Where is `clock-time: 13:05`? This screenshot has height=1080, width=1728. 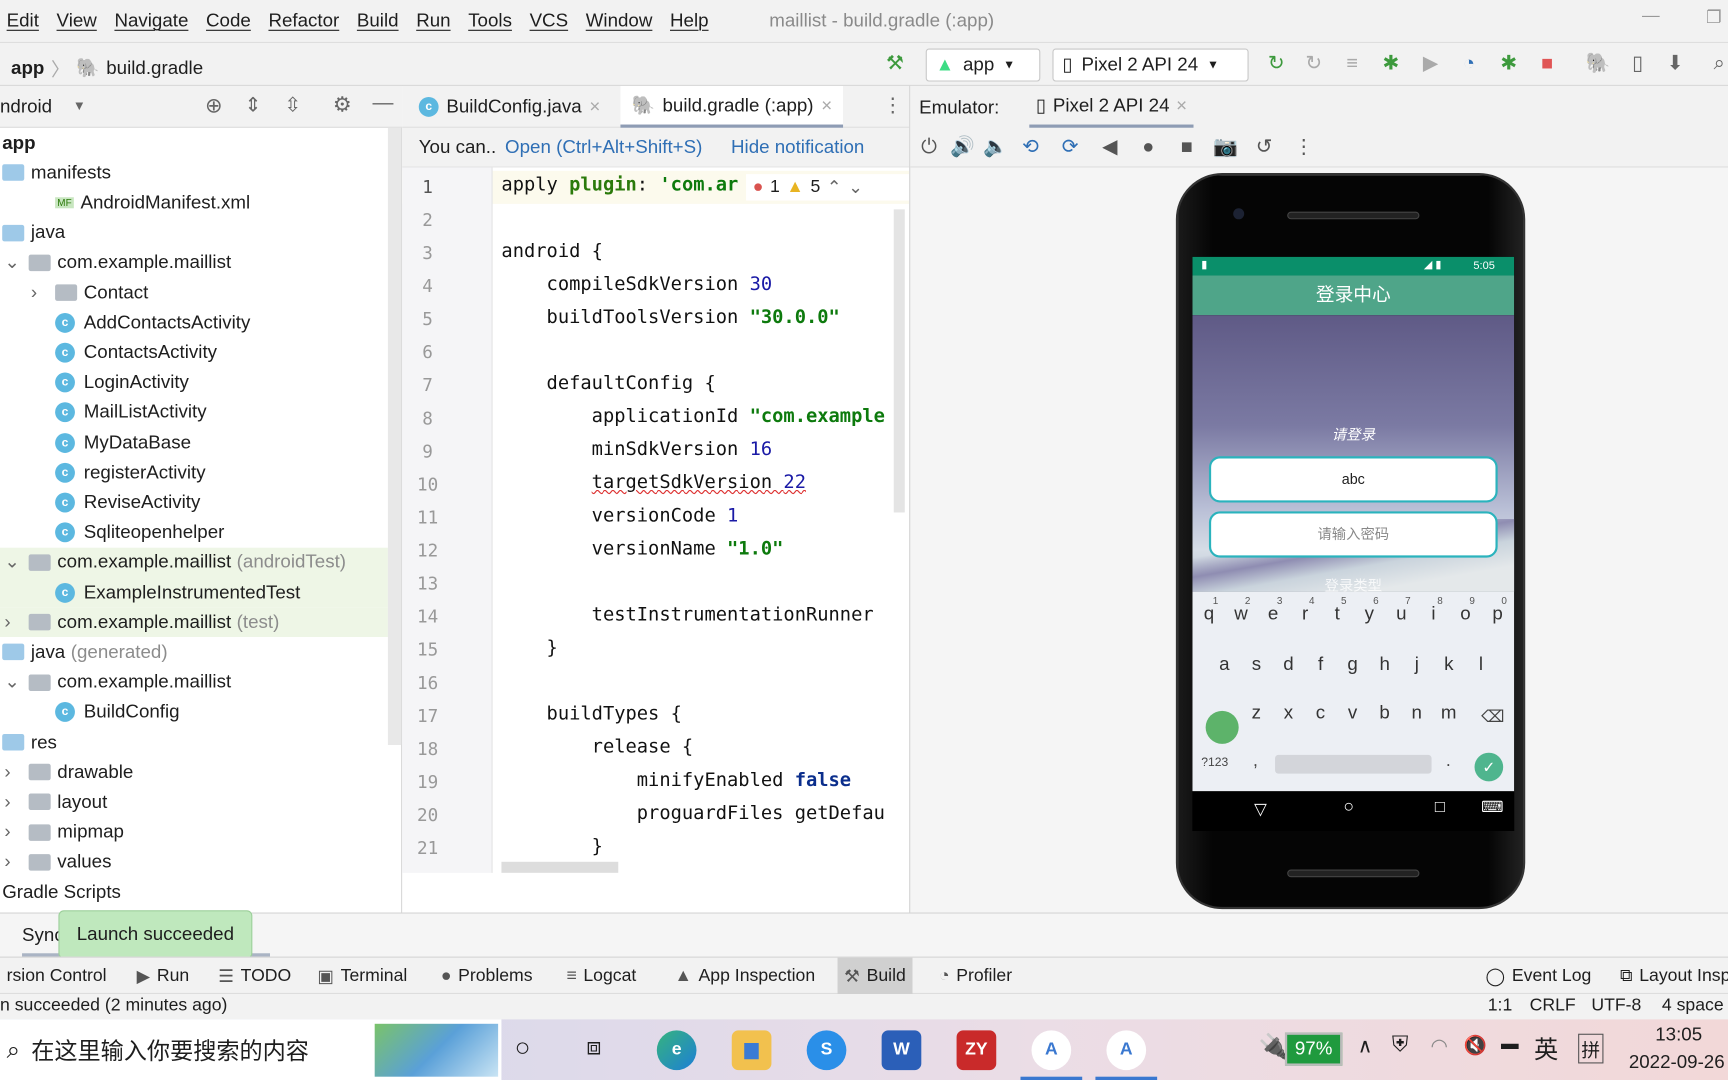 clock-time: 13:05 is located at coordinates (1678, 1035).